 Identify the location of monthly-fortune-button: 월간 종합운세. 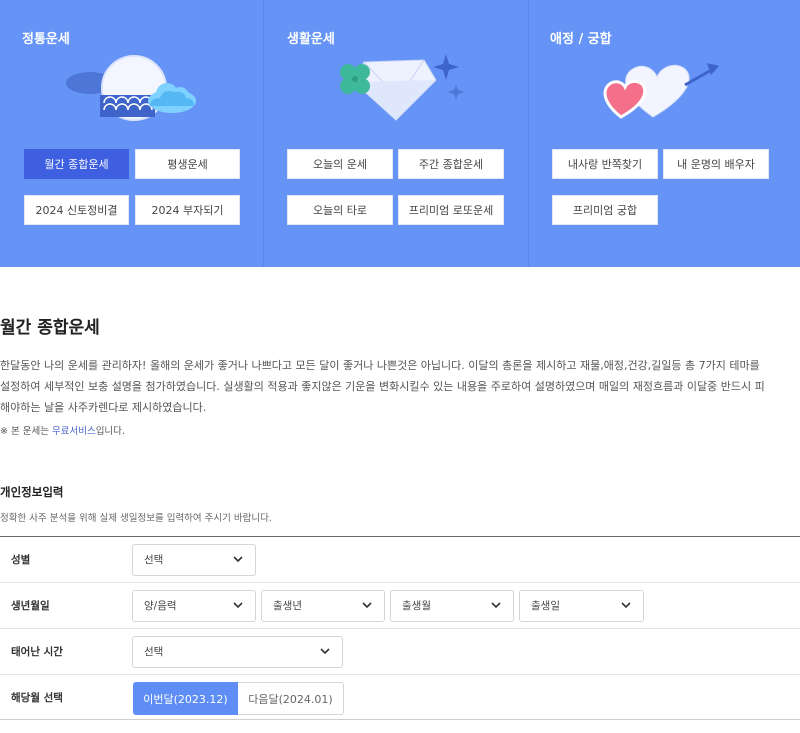
(76, 164).